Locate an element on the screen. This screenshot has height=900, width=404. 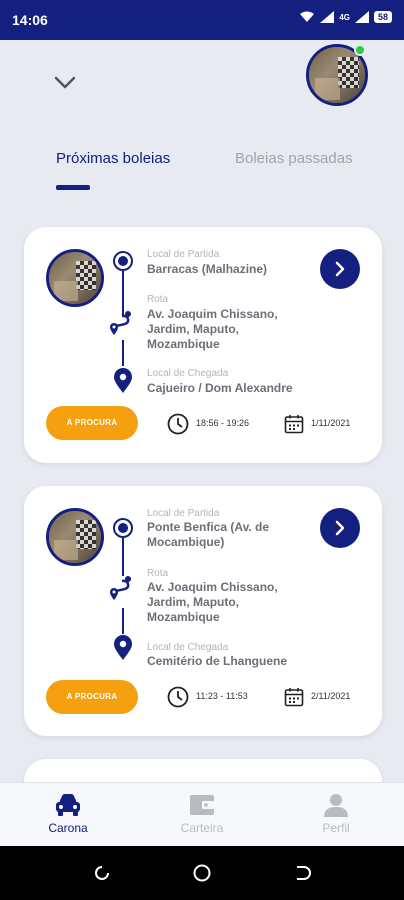
nav-label-carteira: Carteira is located at coordinates (202, 828).